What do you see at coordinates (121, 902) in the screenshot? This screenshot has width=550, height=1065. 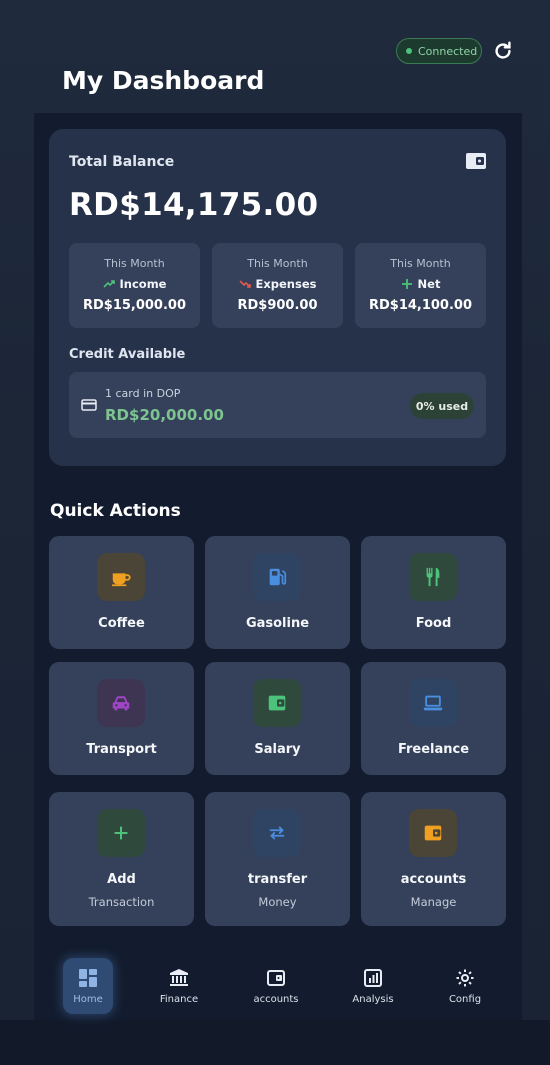 I see `tile-sublabel: Transaction` at bounding box center [121, 902].